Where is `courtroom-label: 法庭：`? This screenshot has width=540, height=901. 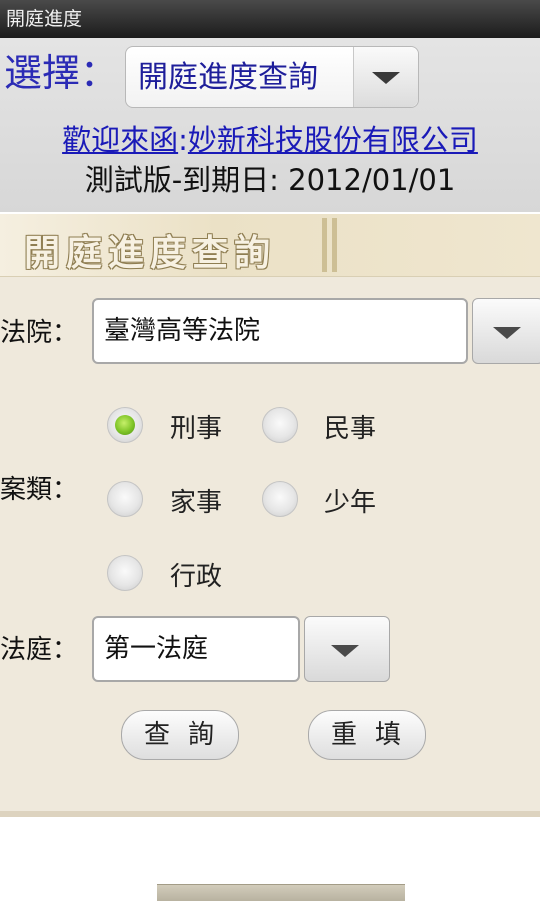
courtroom-label: 法庭： is located at coordinates (39, 650).